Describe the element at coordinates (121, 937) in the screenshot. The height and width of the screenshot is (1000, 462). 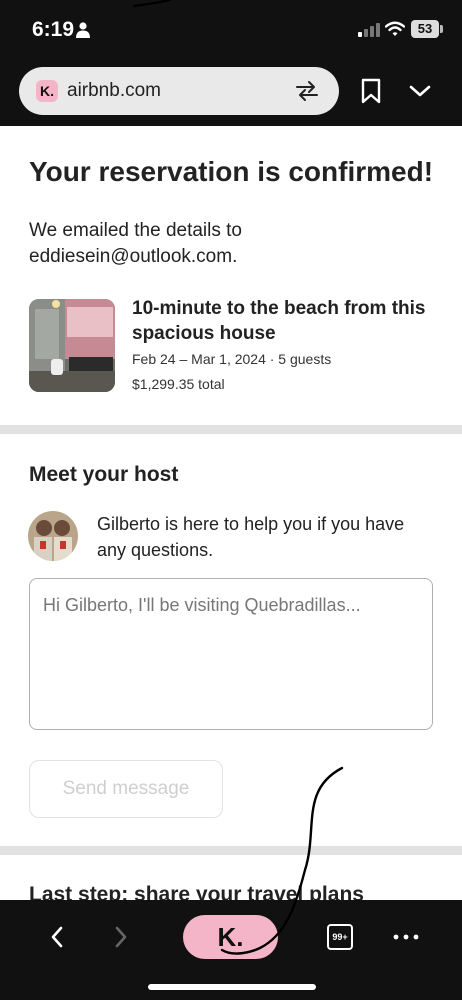
I see `forward-icon` at that location.